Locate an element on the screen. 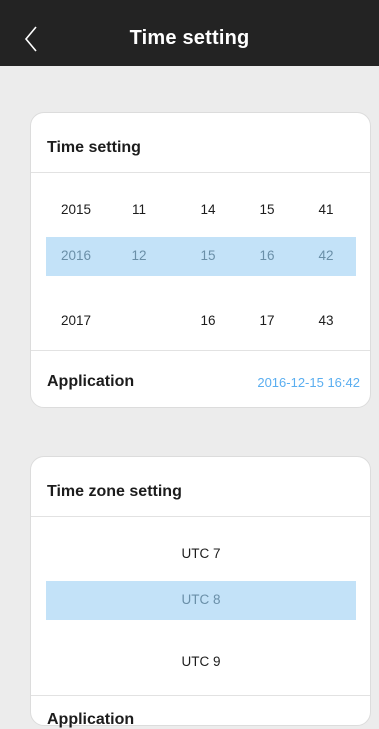 This screenshot has height=729, width=379. applied-time-value: 2016-12-15 16:42 is located at coordinates (308, 382).